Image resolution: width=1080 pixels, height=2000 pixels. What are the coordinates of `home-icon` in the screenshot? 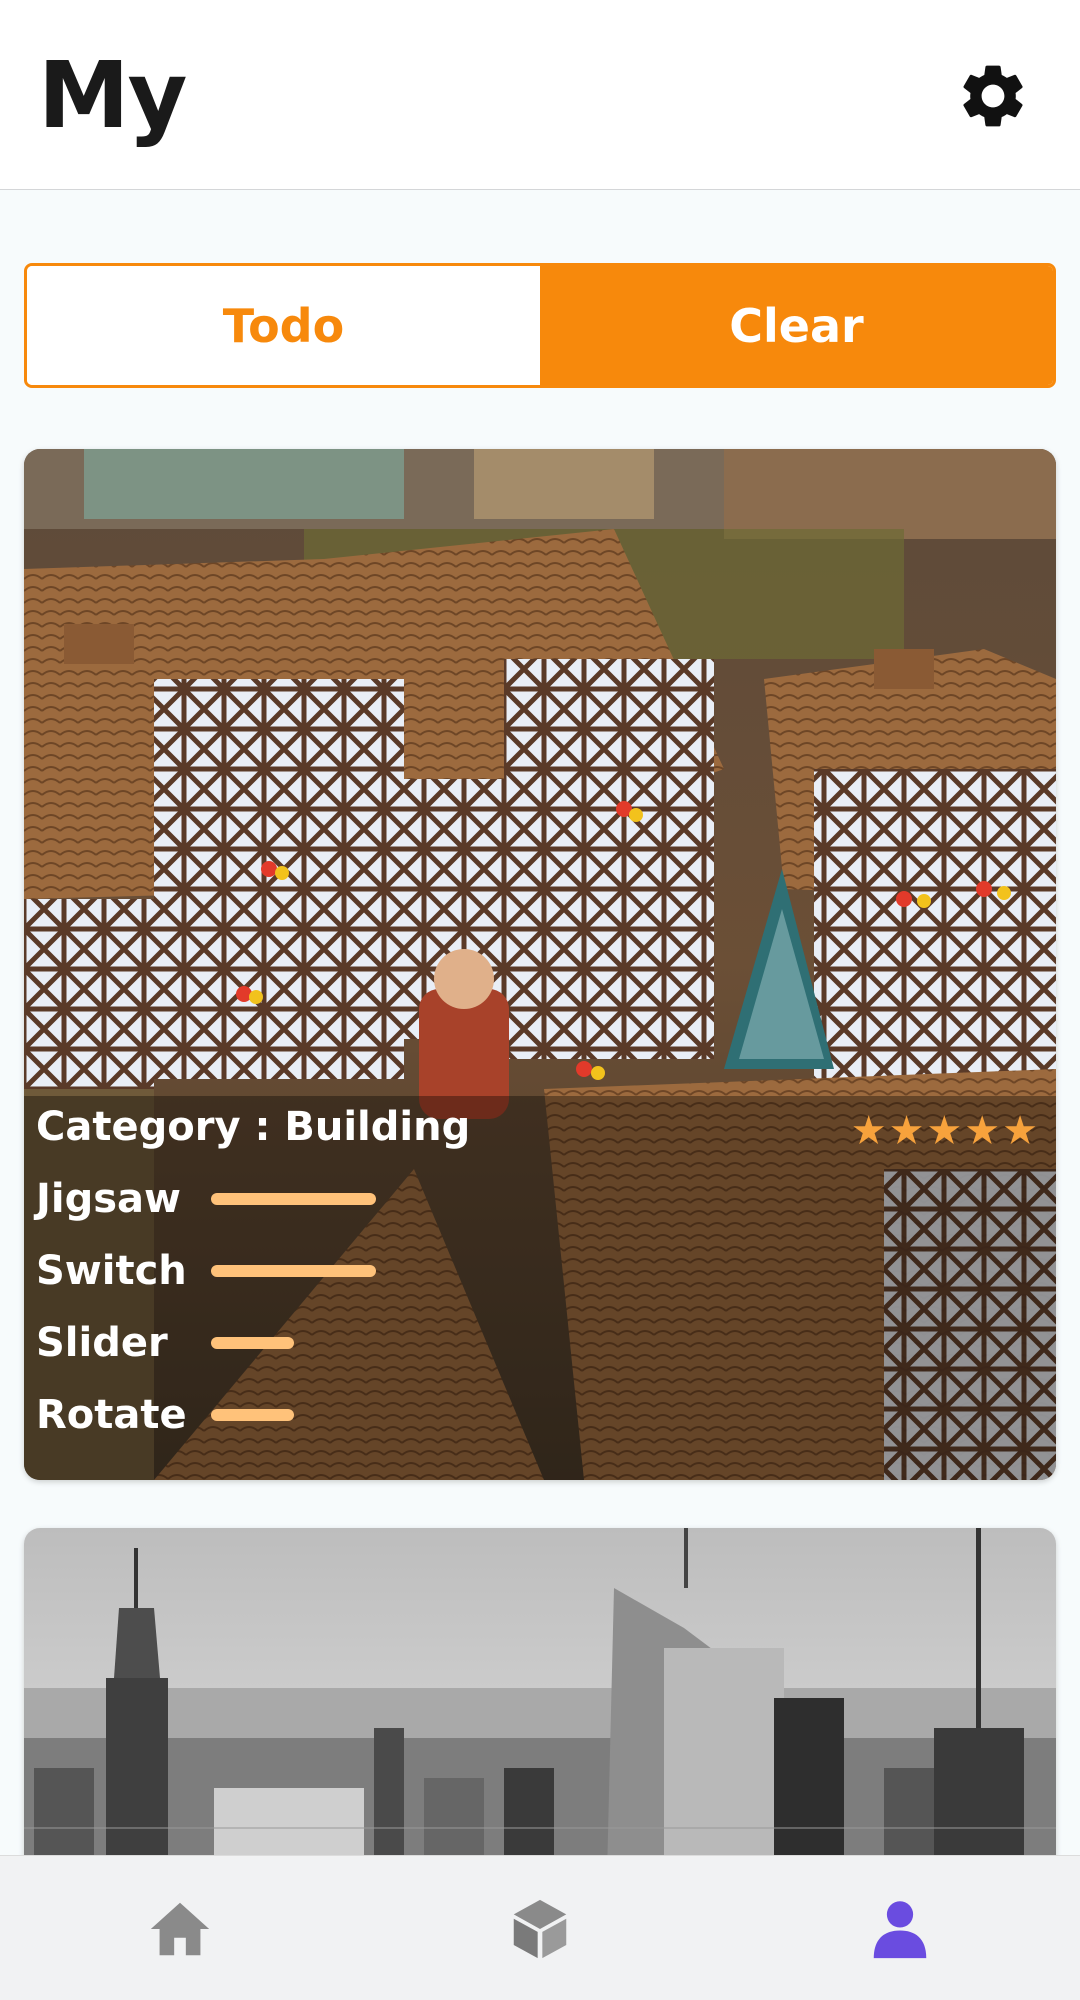 It's located at (180, 1929).